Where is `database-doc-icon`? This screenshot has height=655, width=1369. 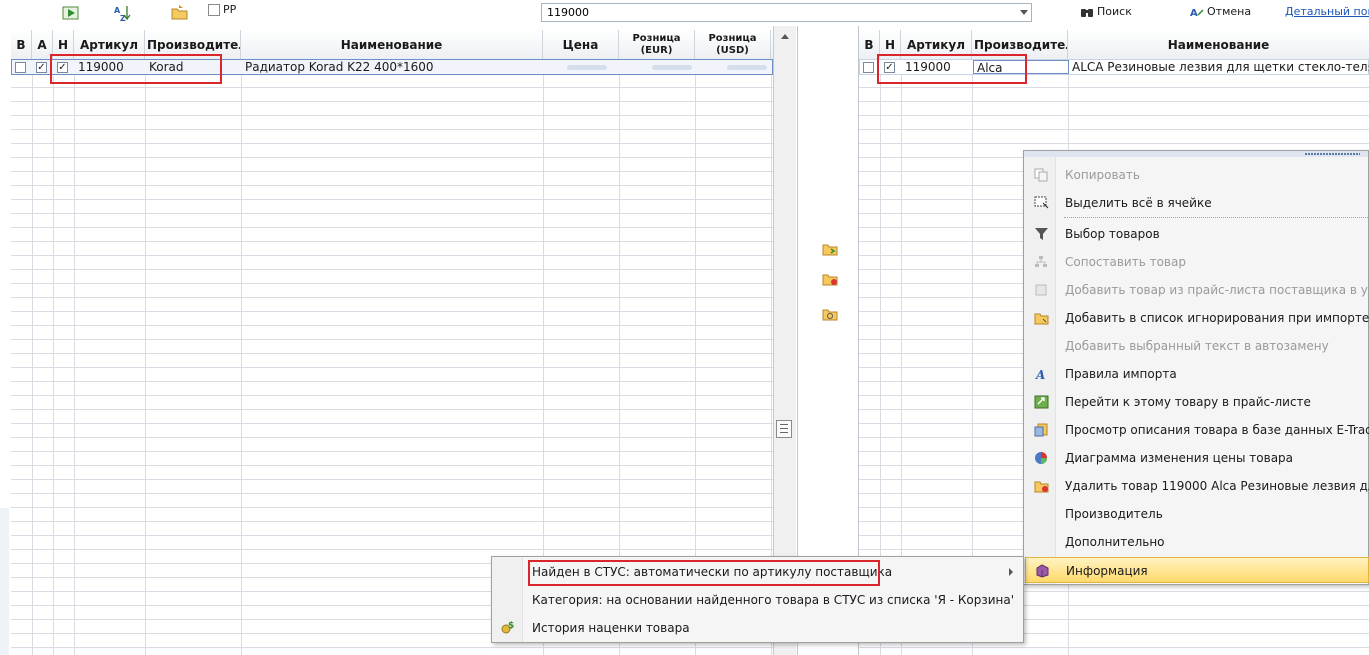 database-doc-icon is located at coordinates (1041, 430).